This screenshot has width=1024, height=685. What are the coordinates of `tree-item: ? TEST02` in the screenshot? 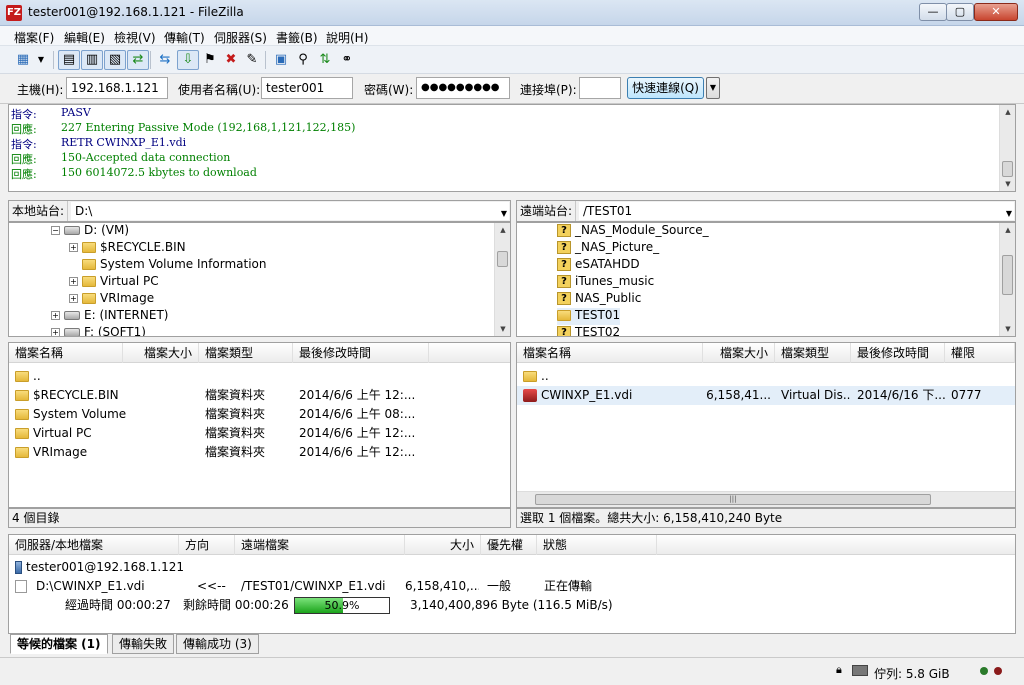 It's located at (588, 330).